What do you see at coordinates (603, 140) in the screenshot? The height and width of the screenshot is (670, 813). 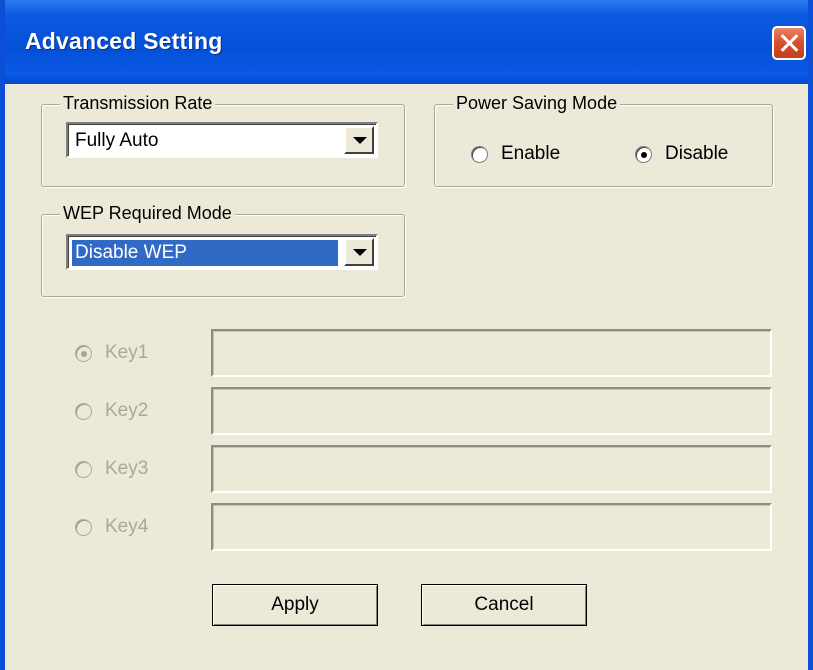 I see `power-saving-mode-group: Power Saving Mode Enable Disable` at bounding box center [603, 140].